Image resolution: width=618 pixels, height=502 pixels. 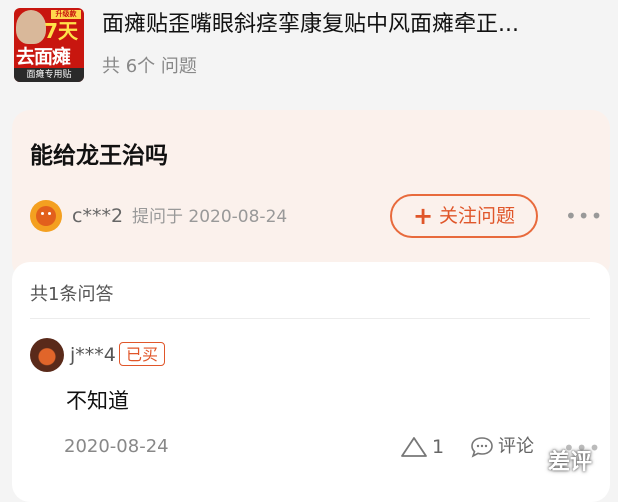 What do you see at coordinates (97, 401) in the screenshot?
I see `answer-text: 不知道` at bounding box center [97, 401].